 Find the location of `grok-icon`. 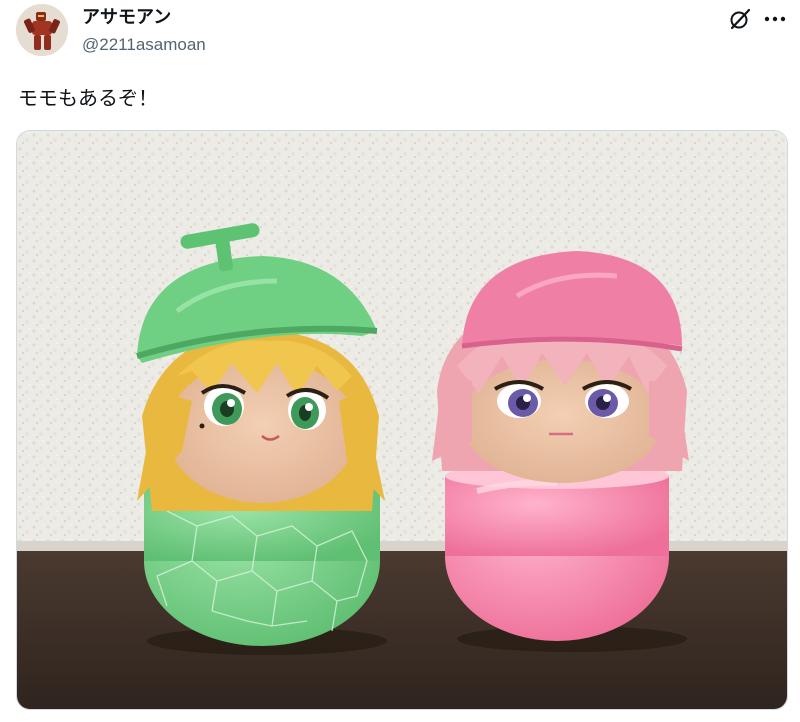

grok-icon is located at coordinates (740, 19).